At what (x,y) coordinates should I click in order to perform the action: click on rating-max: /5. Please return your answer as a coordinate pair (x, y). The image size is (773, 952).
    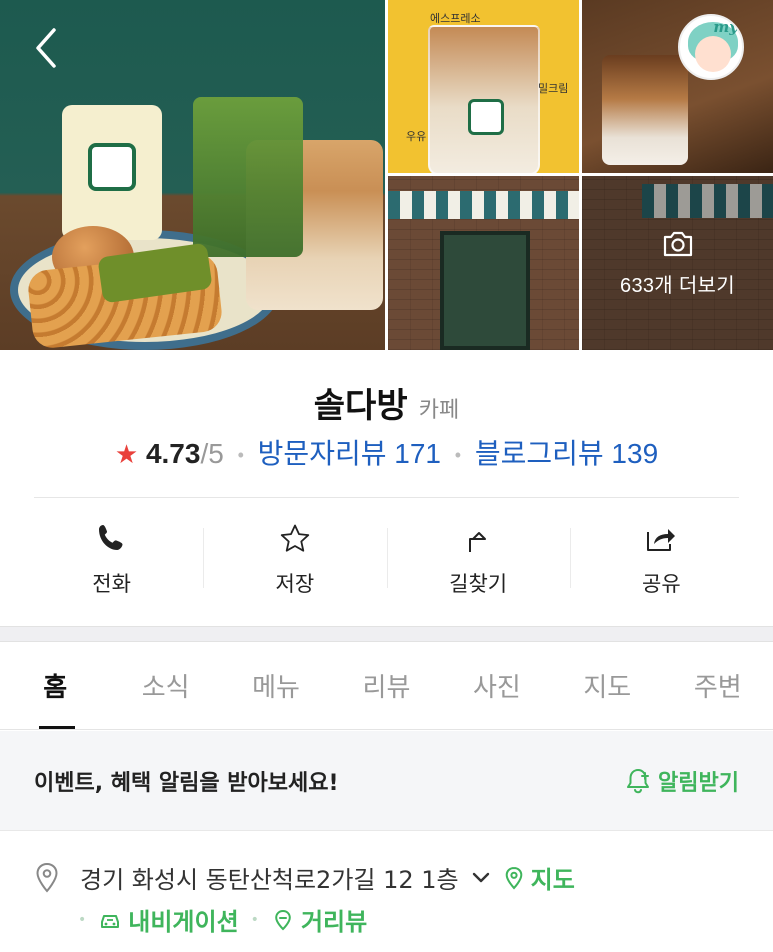
    Looking at the image, I should click on (212, 453).